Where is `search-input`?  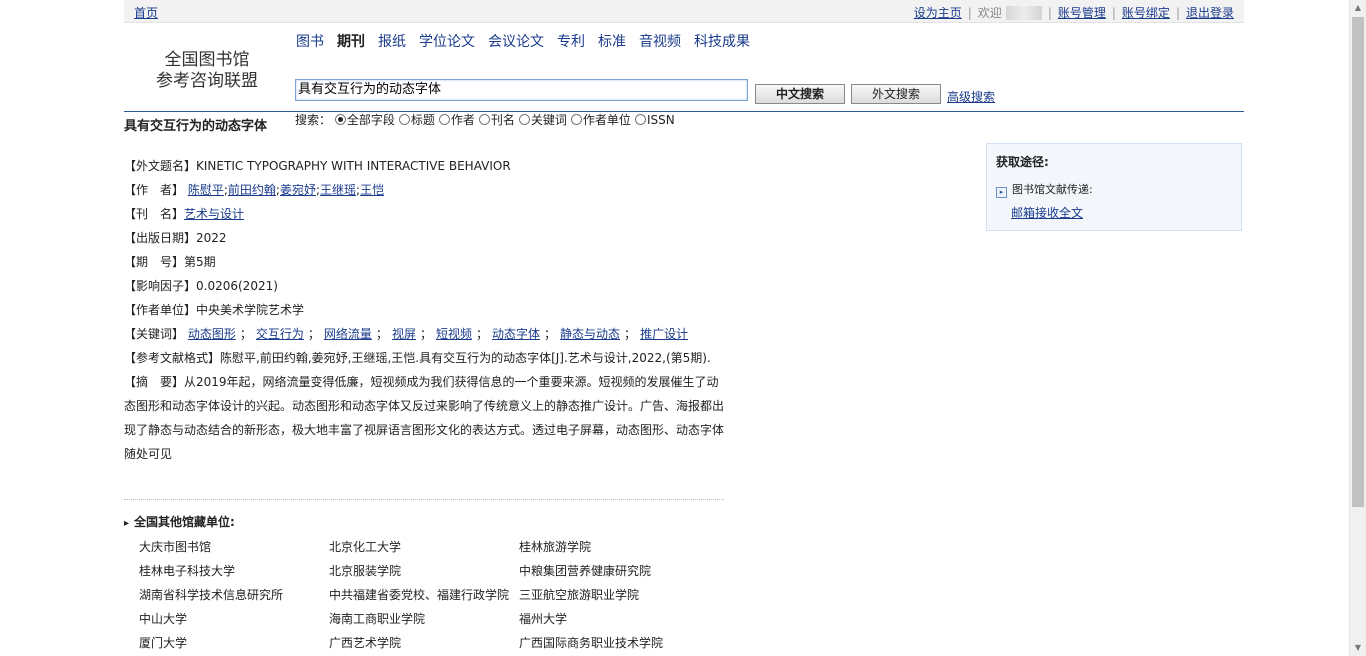
search-input is located at coordinates (521, 90).